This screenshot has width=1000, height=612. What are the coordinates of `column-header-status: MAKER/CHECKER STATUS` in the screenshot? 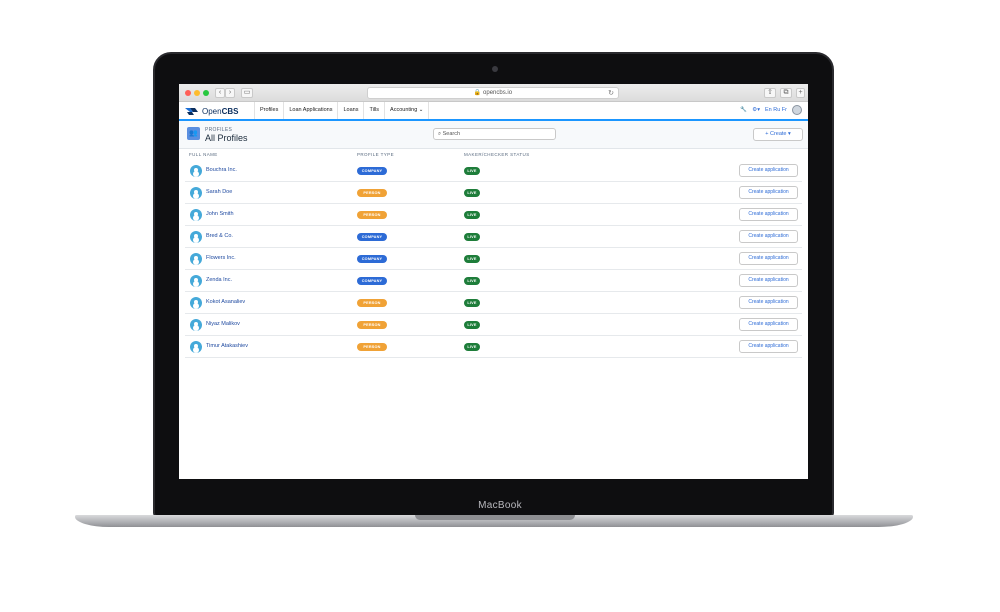 It's located at (497, 154).